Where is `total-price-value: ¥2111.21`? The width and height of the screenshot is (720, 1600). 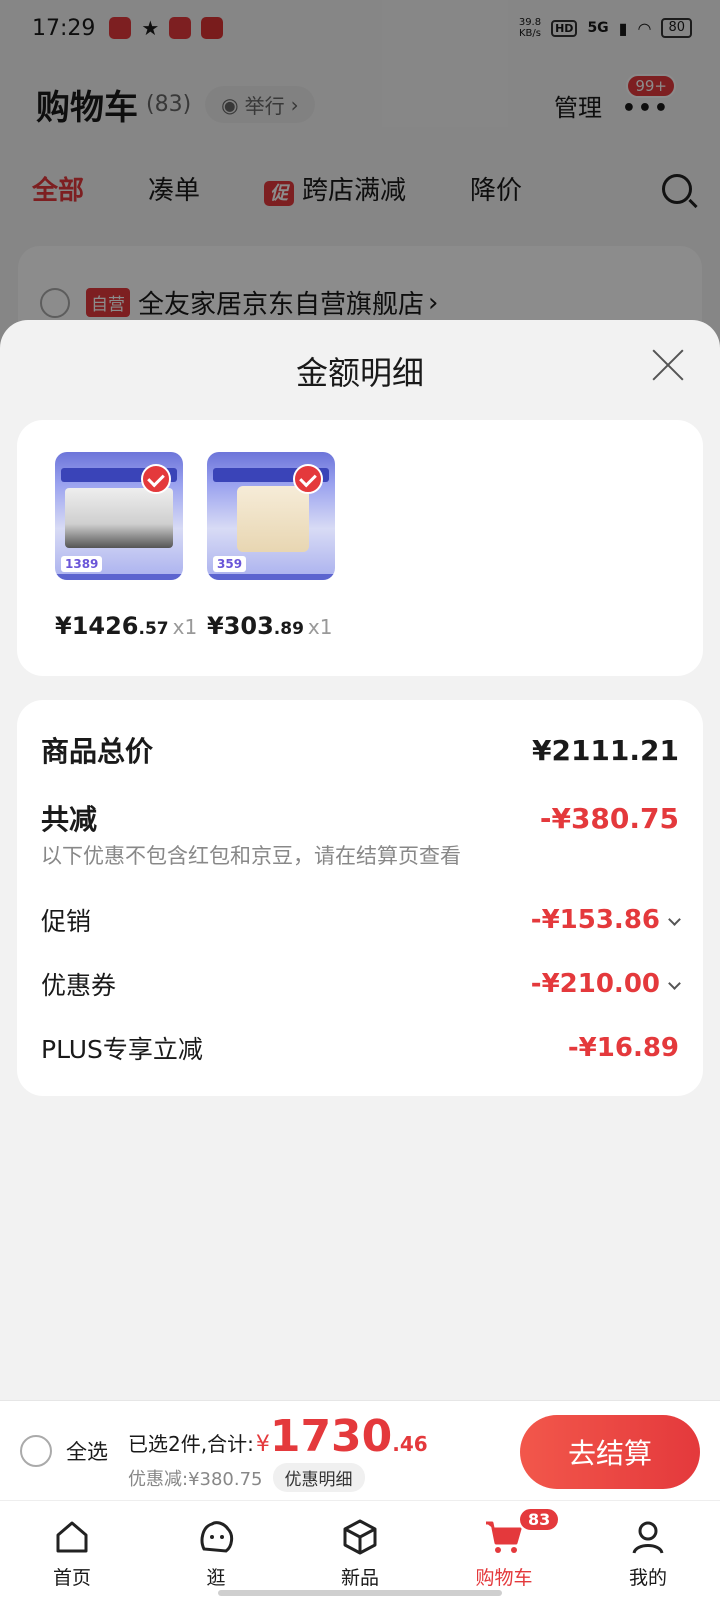
total-price-value: ¥2111.21 is located at coordinates (605, 750).